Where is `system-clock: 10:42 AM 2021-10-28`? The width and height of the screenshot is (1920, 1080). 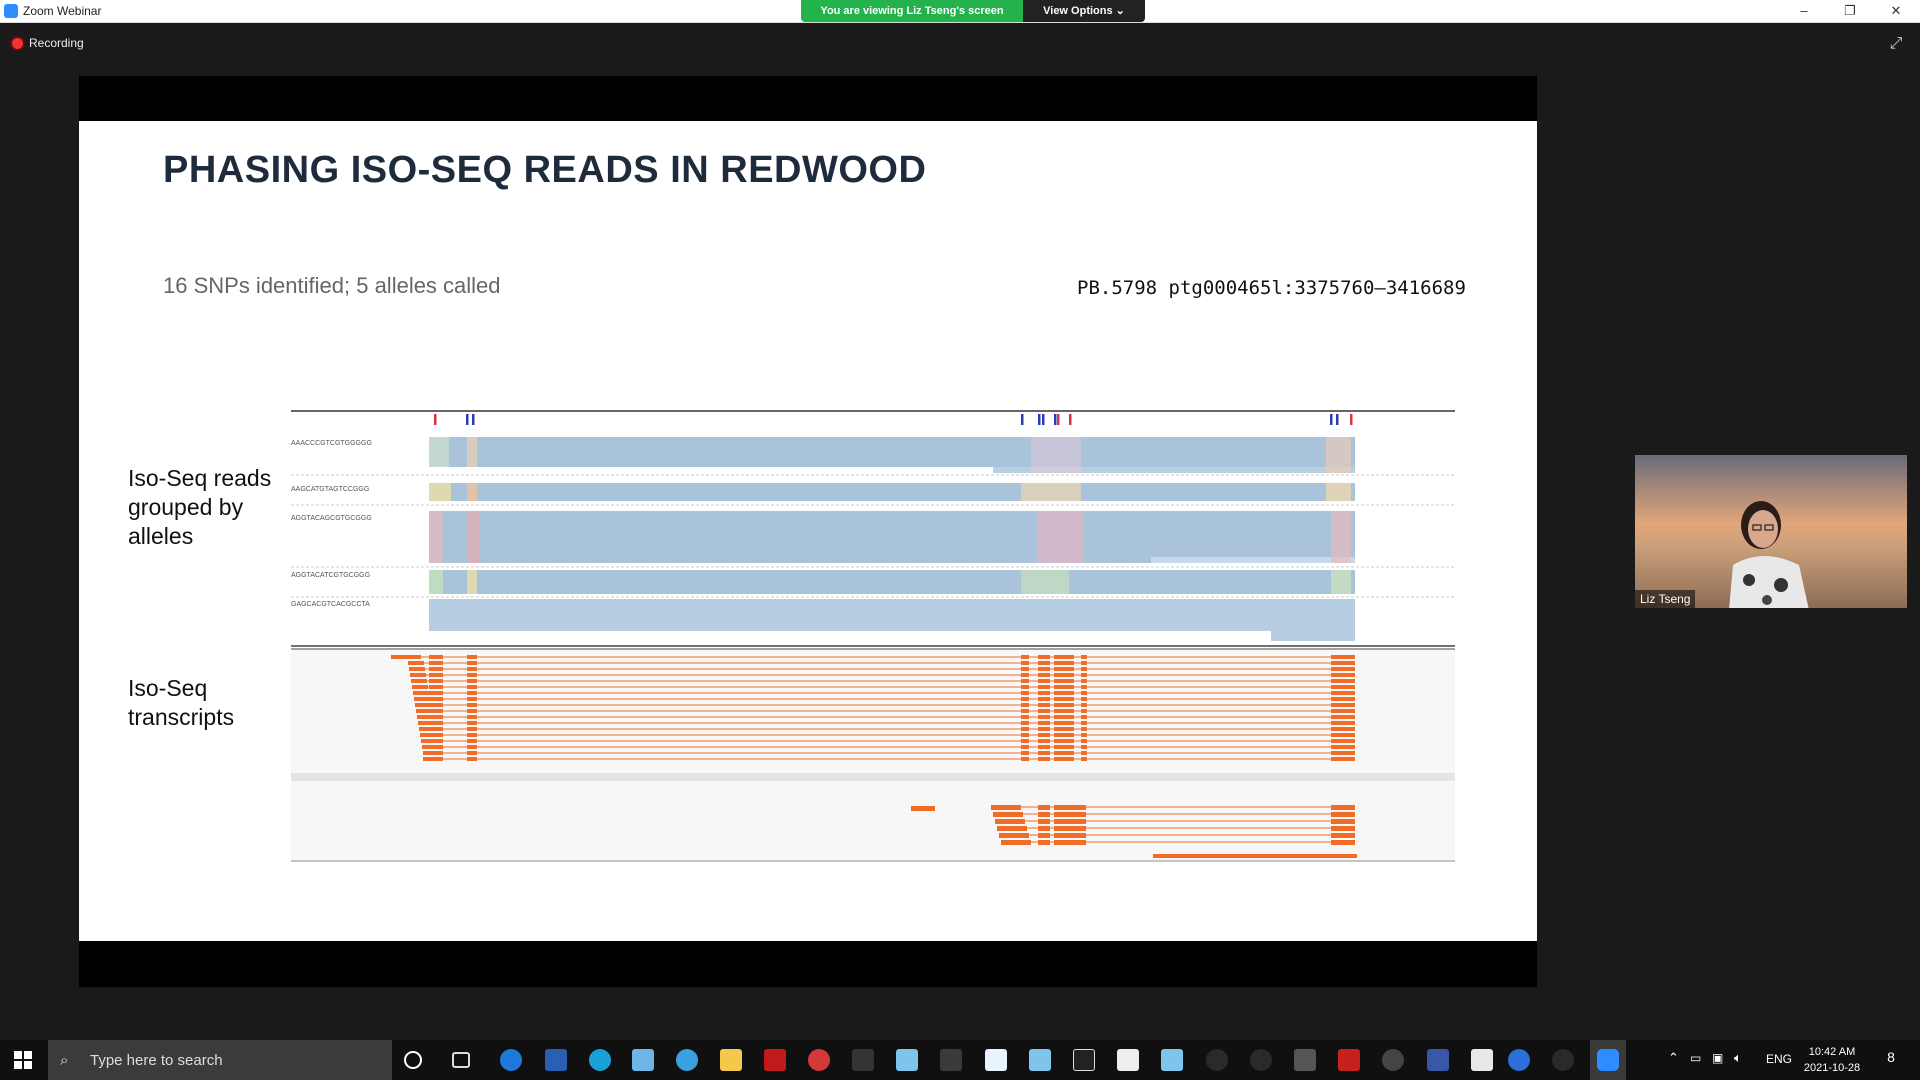
system-clock: 10:42 AM 2021-10-28 is located at coordinates (1832, 1060).